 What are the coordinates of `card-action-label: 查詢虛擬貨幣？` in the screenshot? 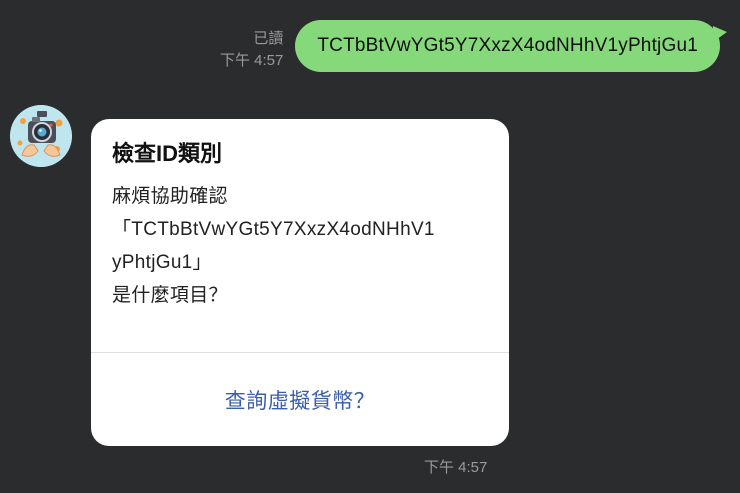 It's located at (300, 401).